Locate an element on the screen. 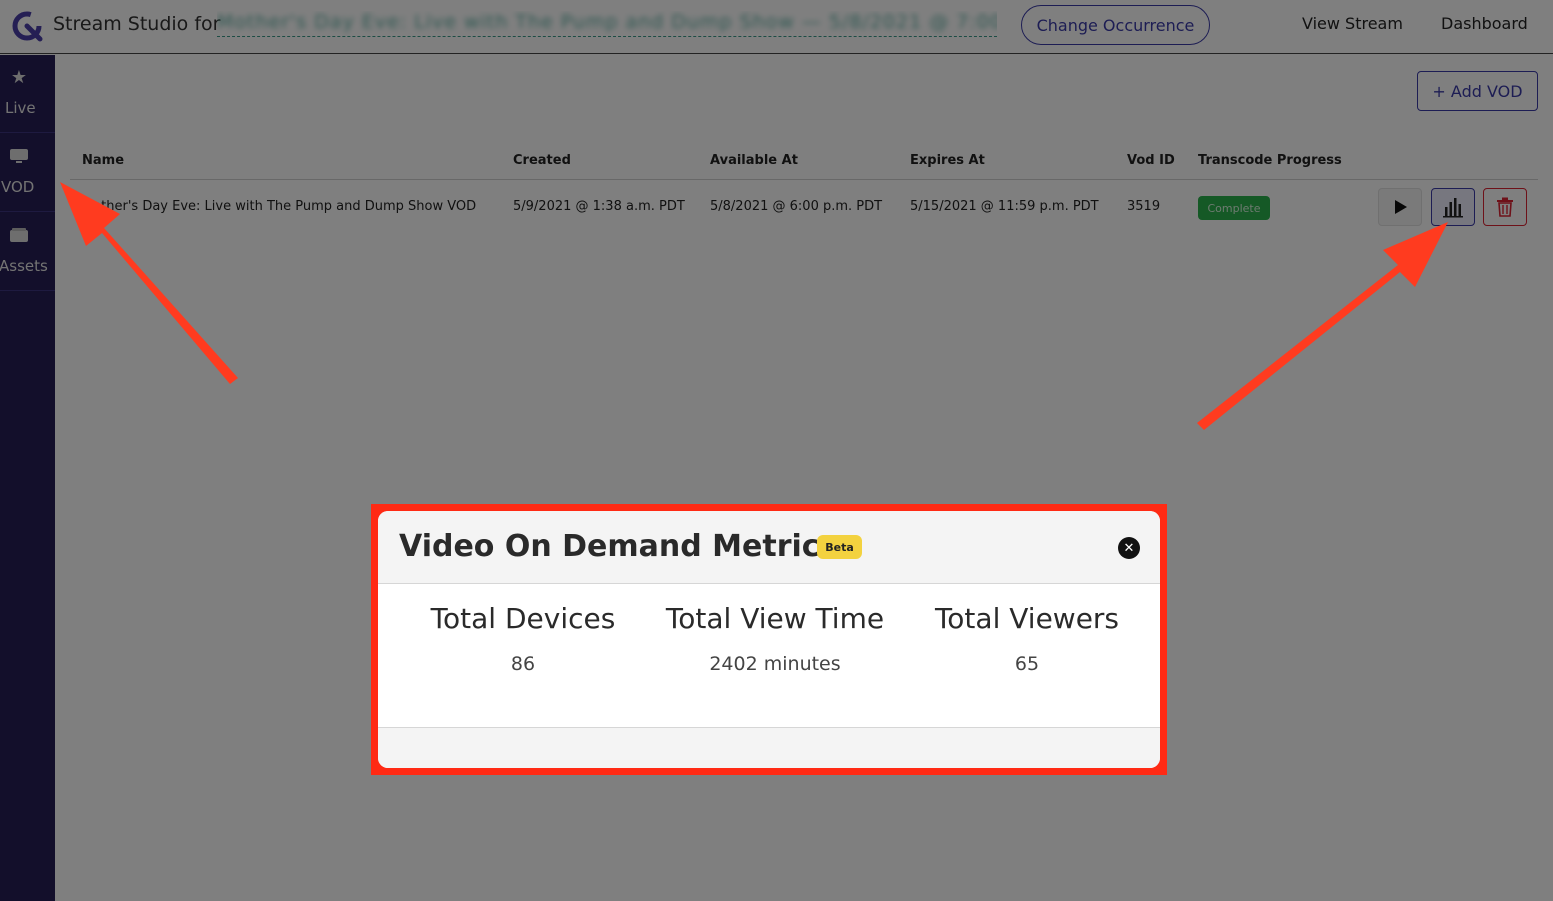 Image resolution: width=1553 pixels, height=901 pixels. stat-label: Total View Time is located at coordinates (775, 618).